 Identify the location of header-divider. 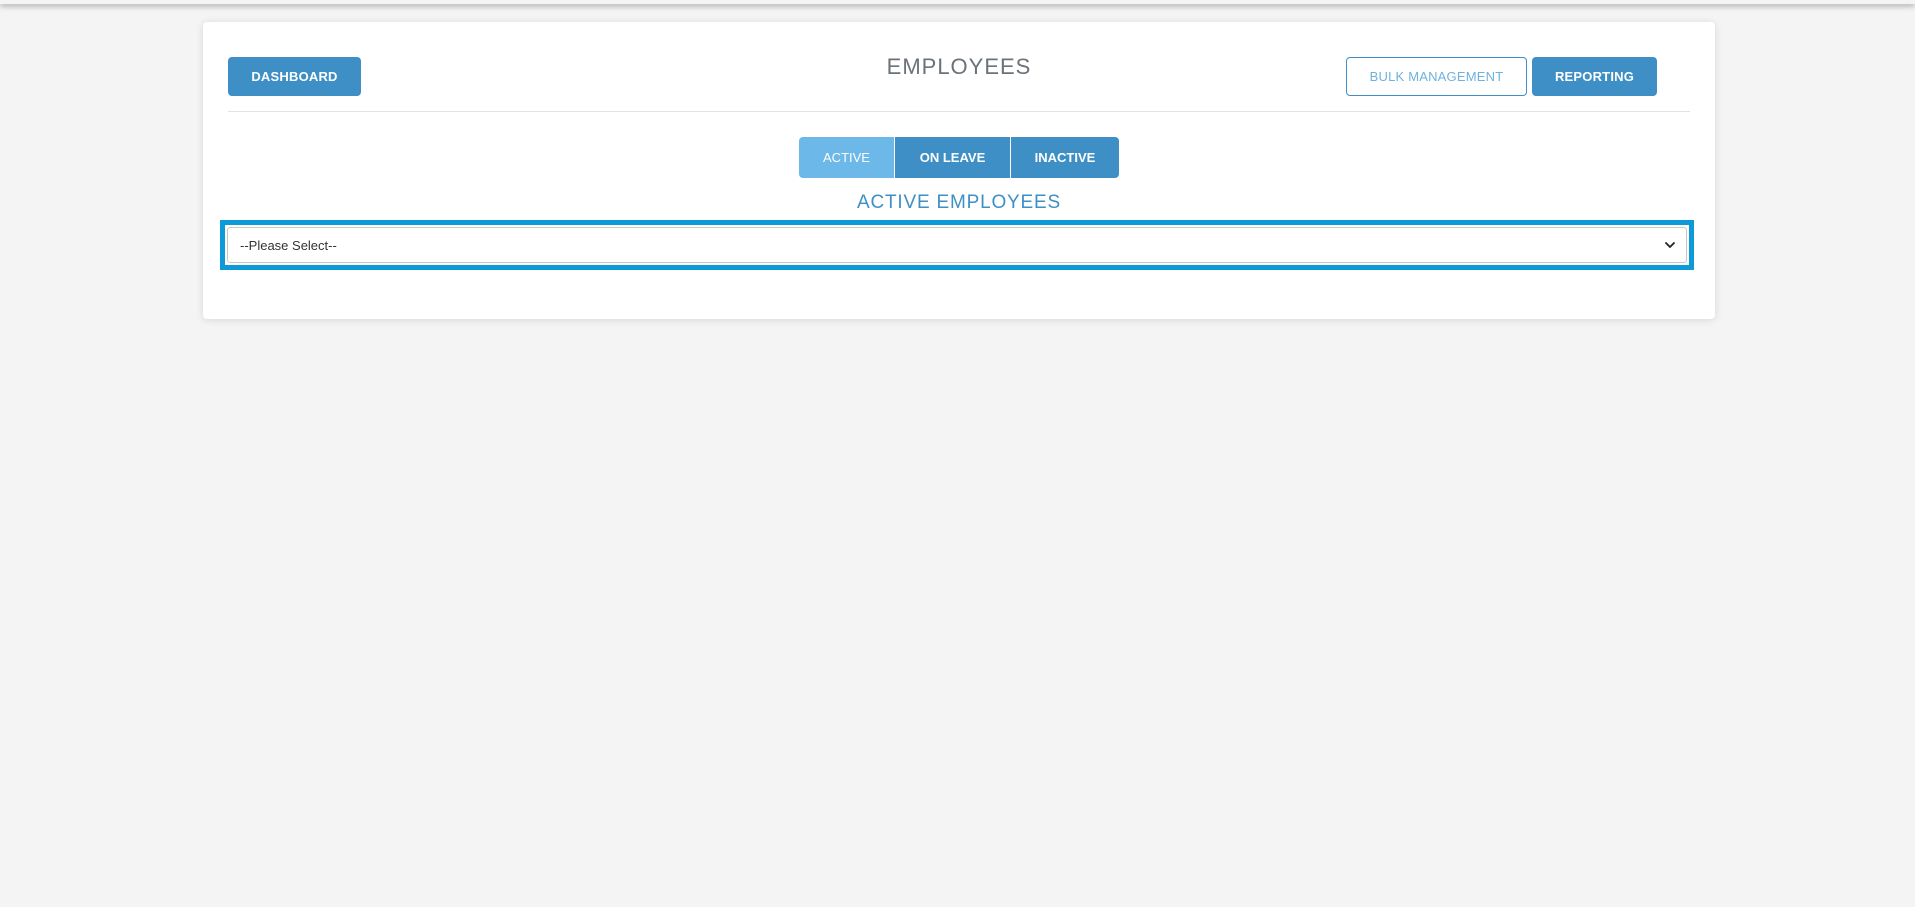
(959, 111).